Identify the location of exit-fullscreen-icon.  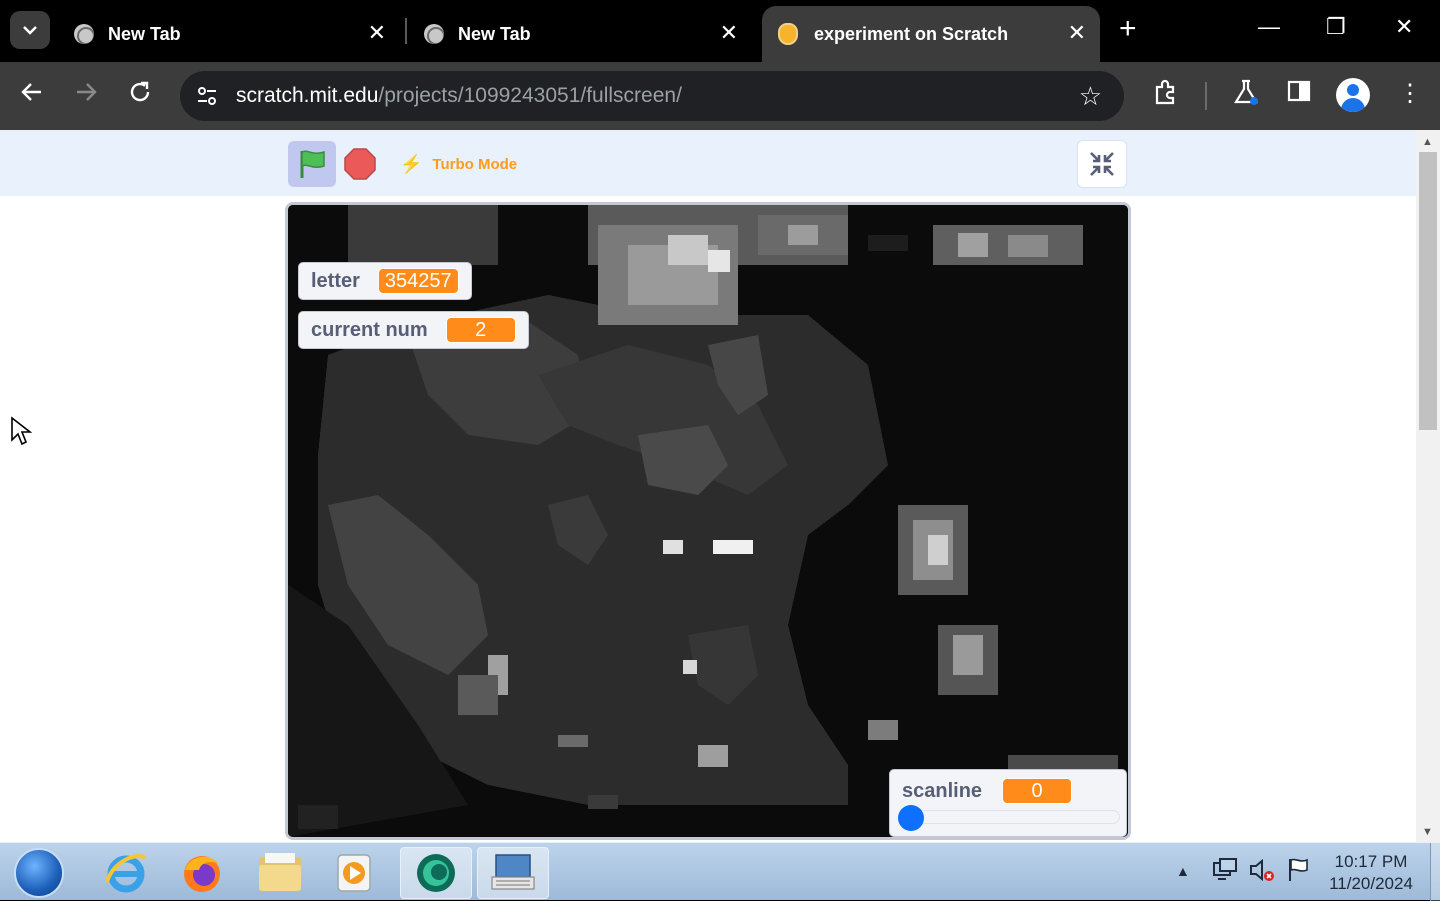
(1102, 164).